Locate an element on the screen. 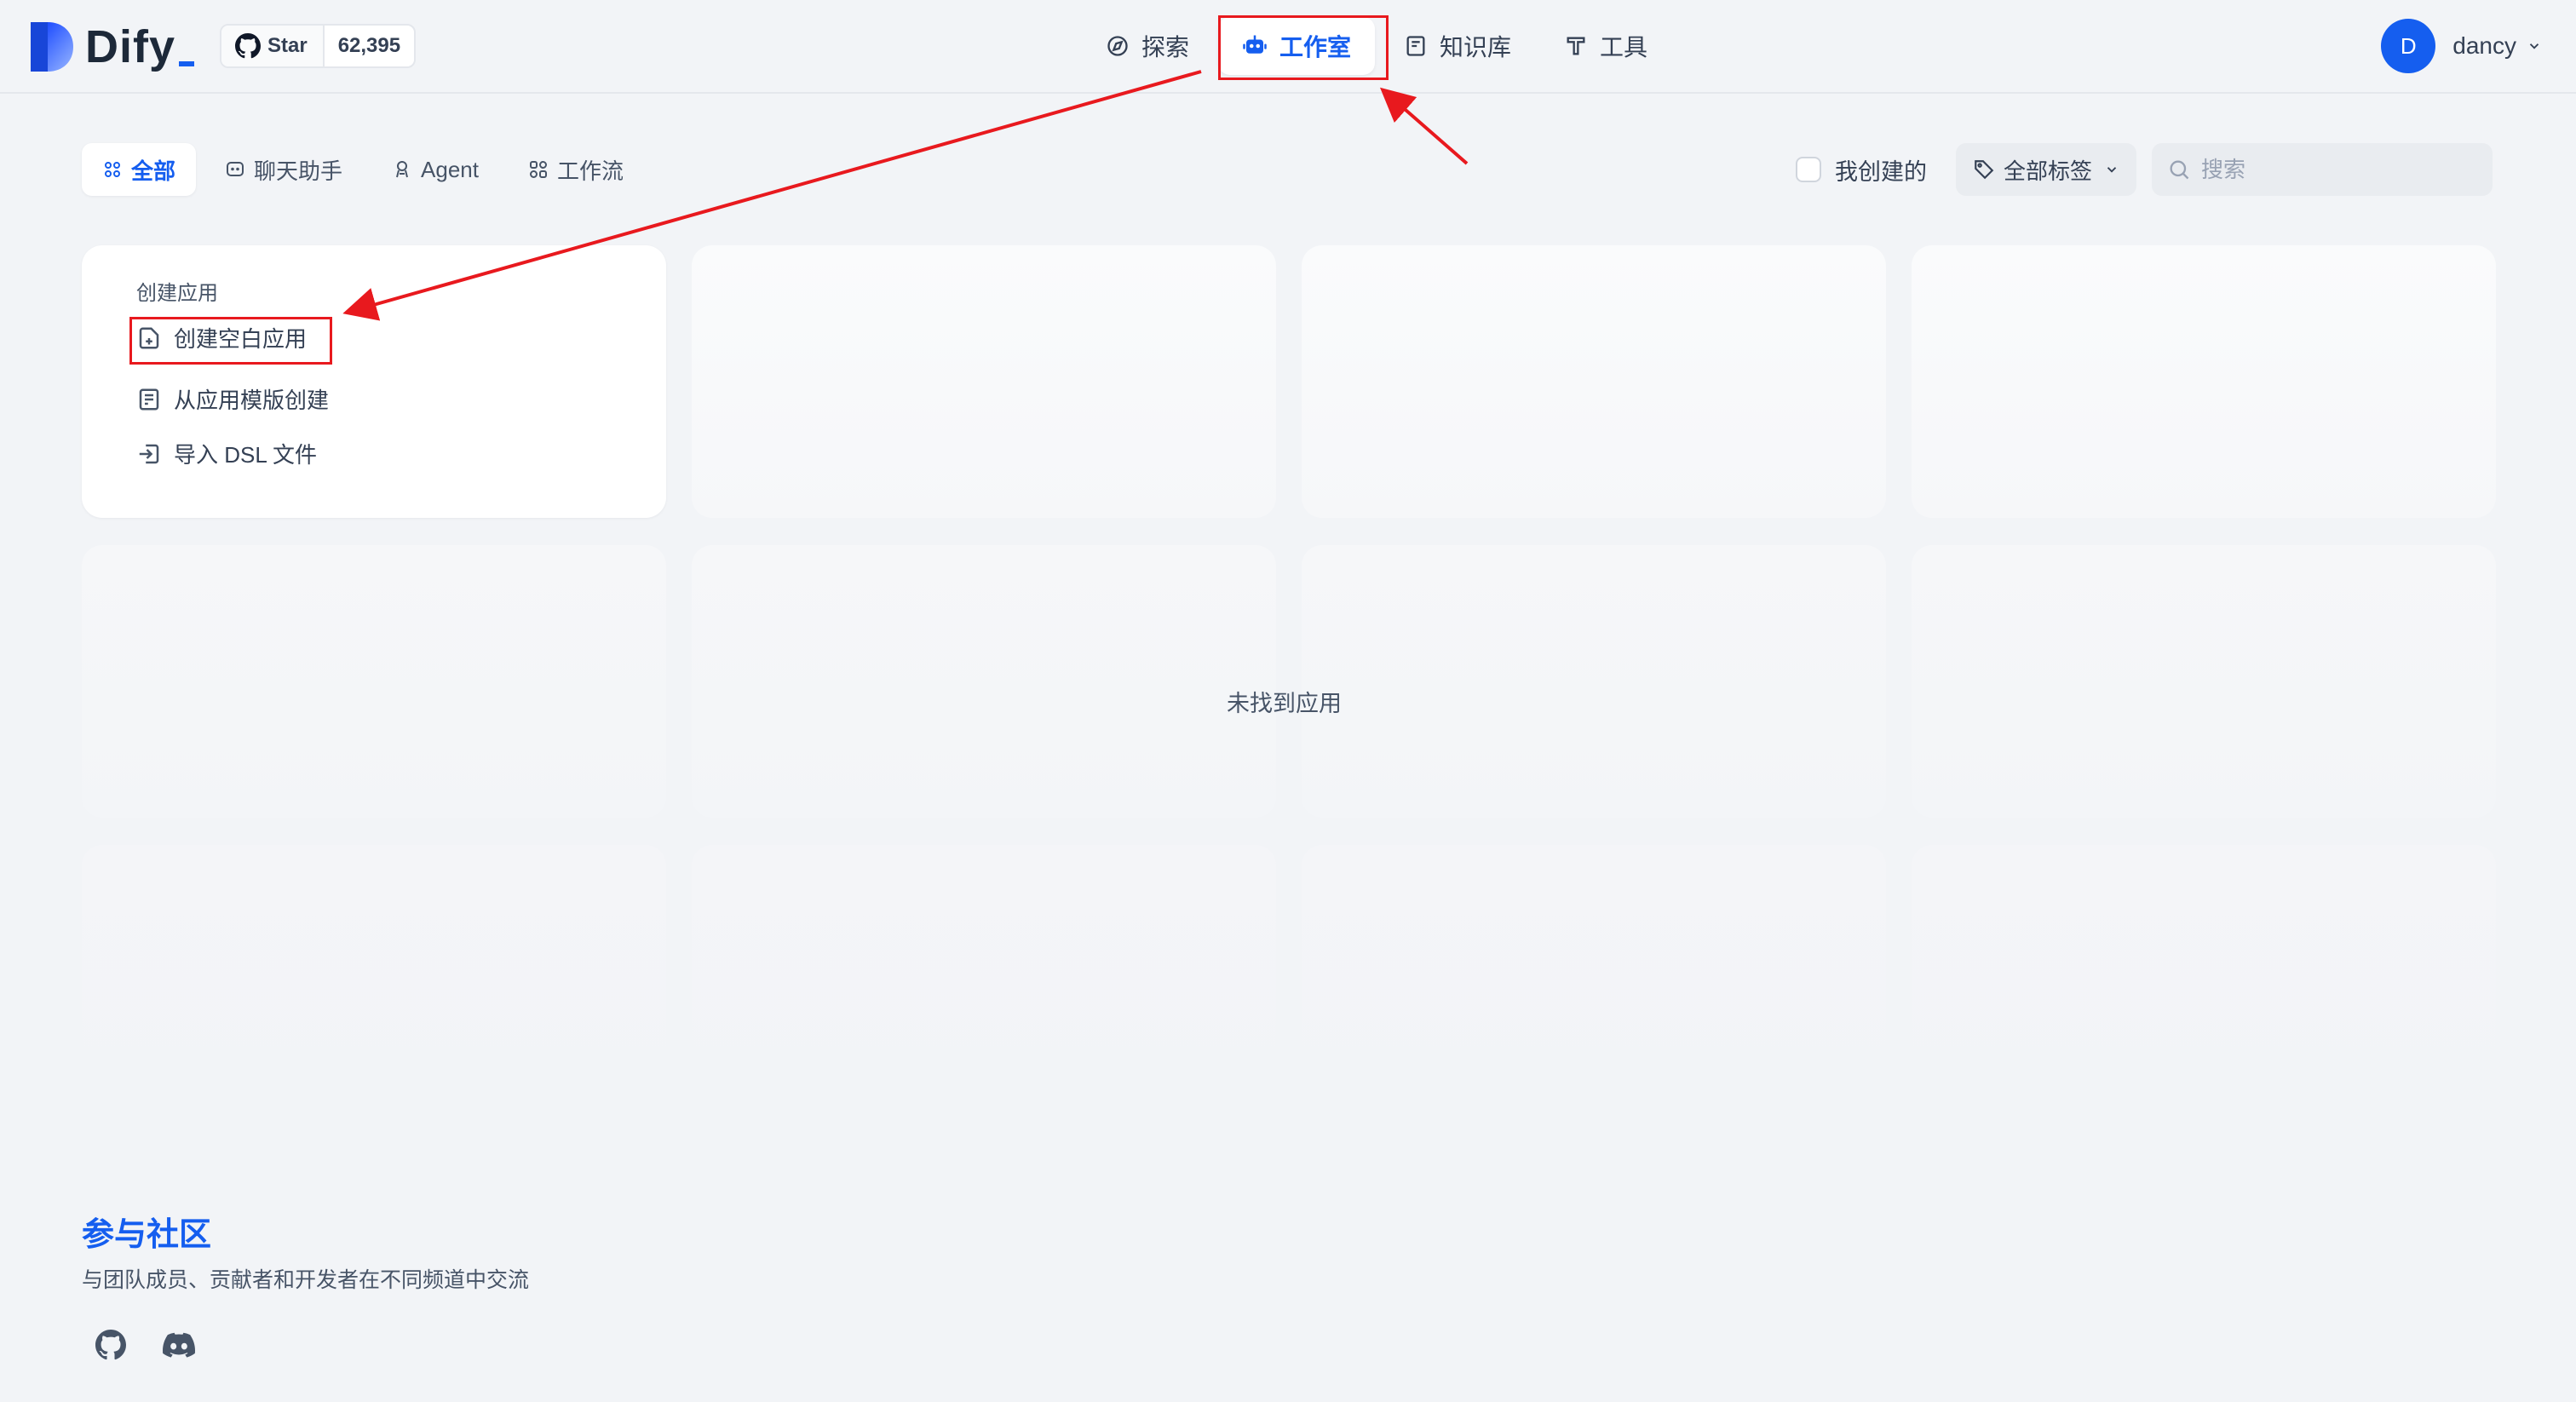 This screenshot has height=1402, width=2576. hammer-icon is located at coordinates (1576, 46).